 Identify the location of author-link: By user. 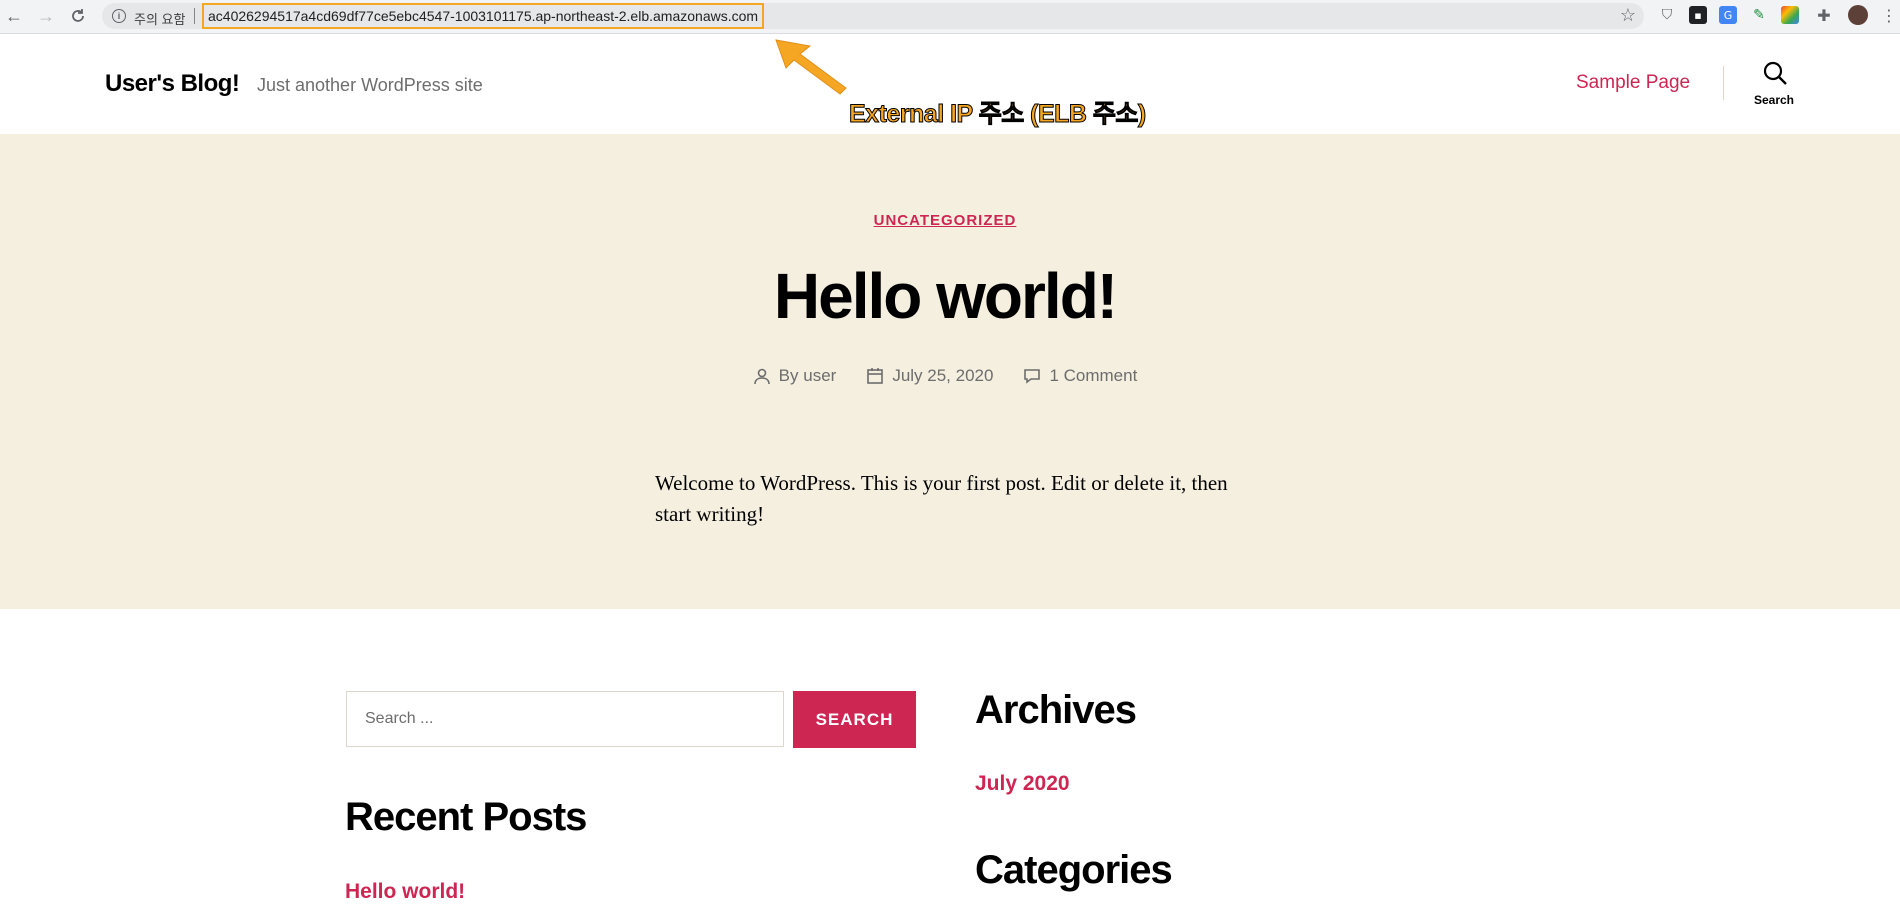
(808, 376).